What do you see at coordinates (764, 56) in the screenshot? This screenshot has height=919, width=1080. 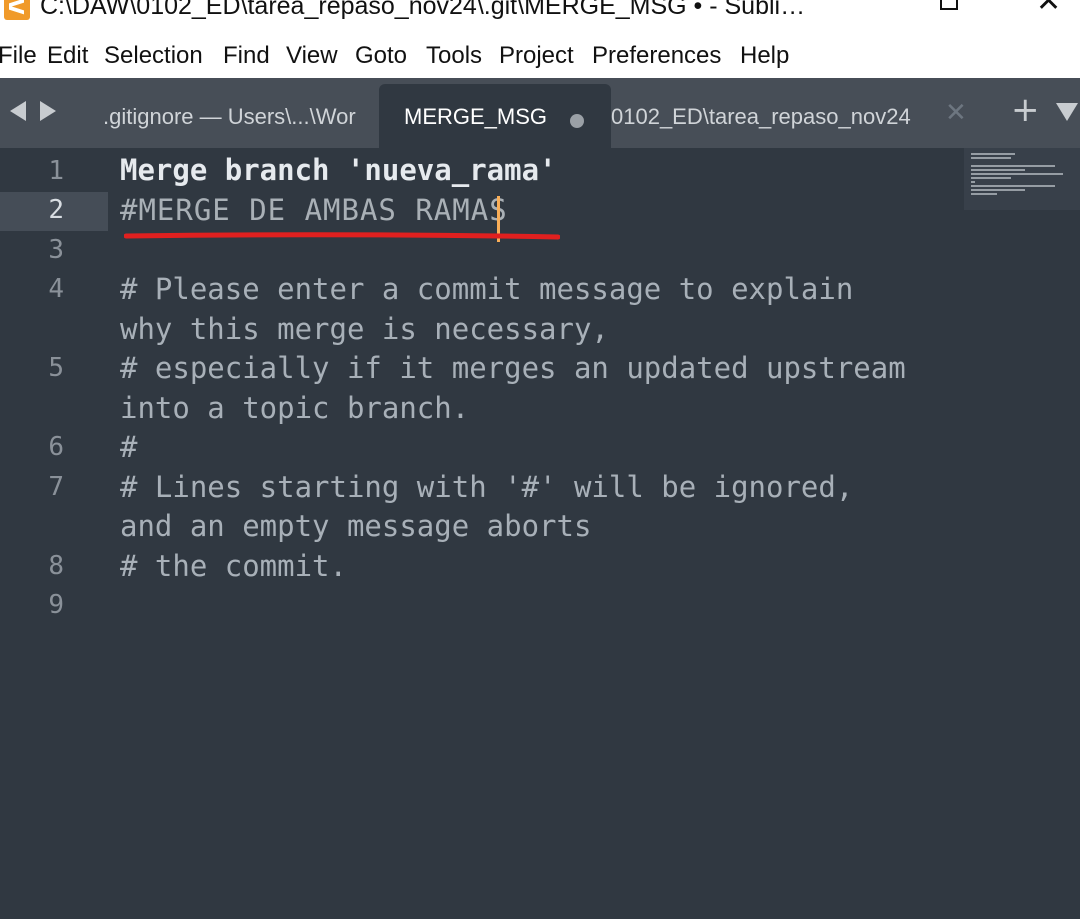 I see `menu-help: Help` at bounding box center [764, 56].